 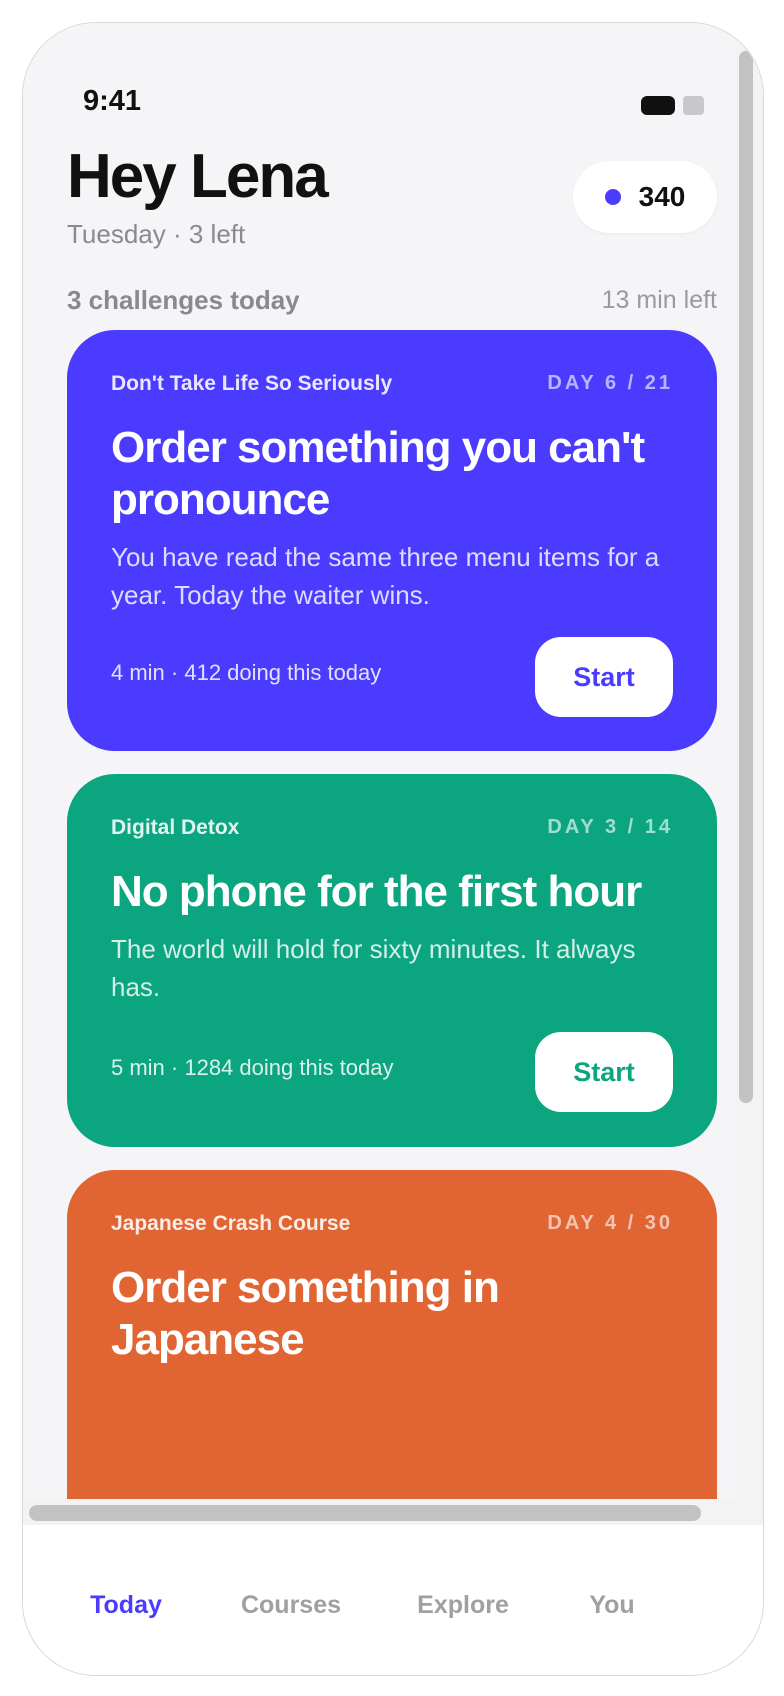 I want to click on tab-bar: Today Courses Explore You, so click(x=393, y=1600).